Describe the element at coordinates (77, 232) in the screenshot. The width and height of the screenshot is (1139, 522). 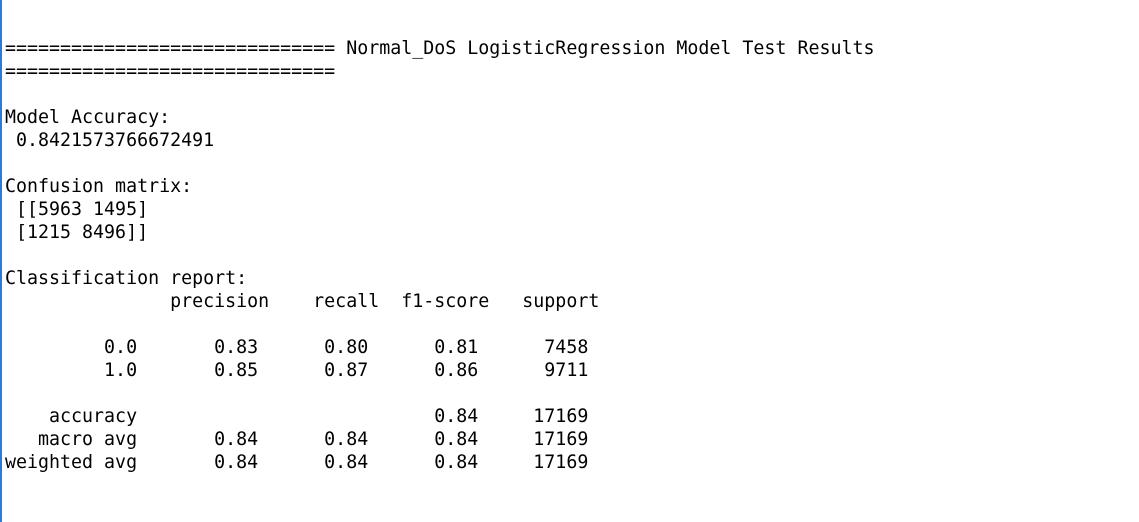
I see `confusion-matrix-row-2: [1215 8496]]` at that location.